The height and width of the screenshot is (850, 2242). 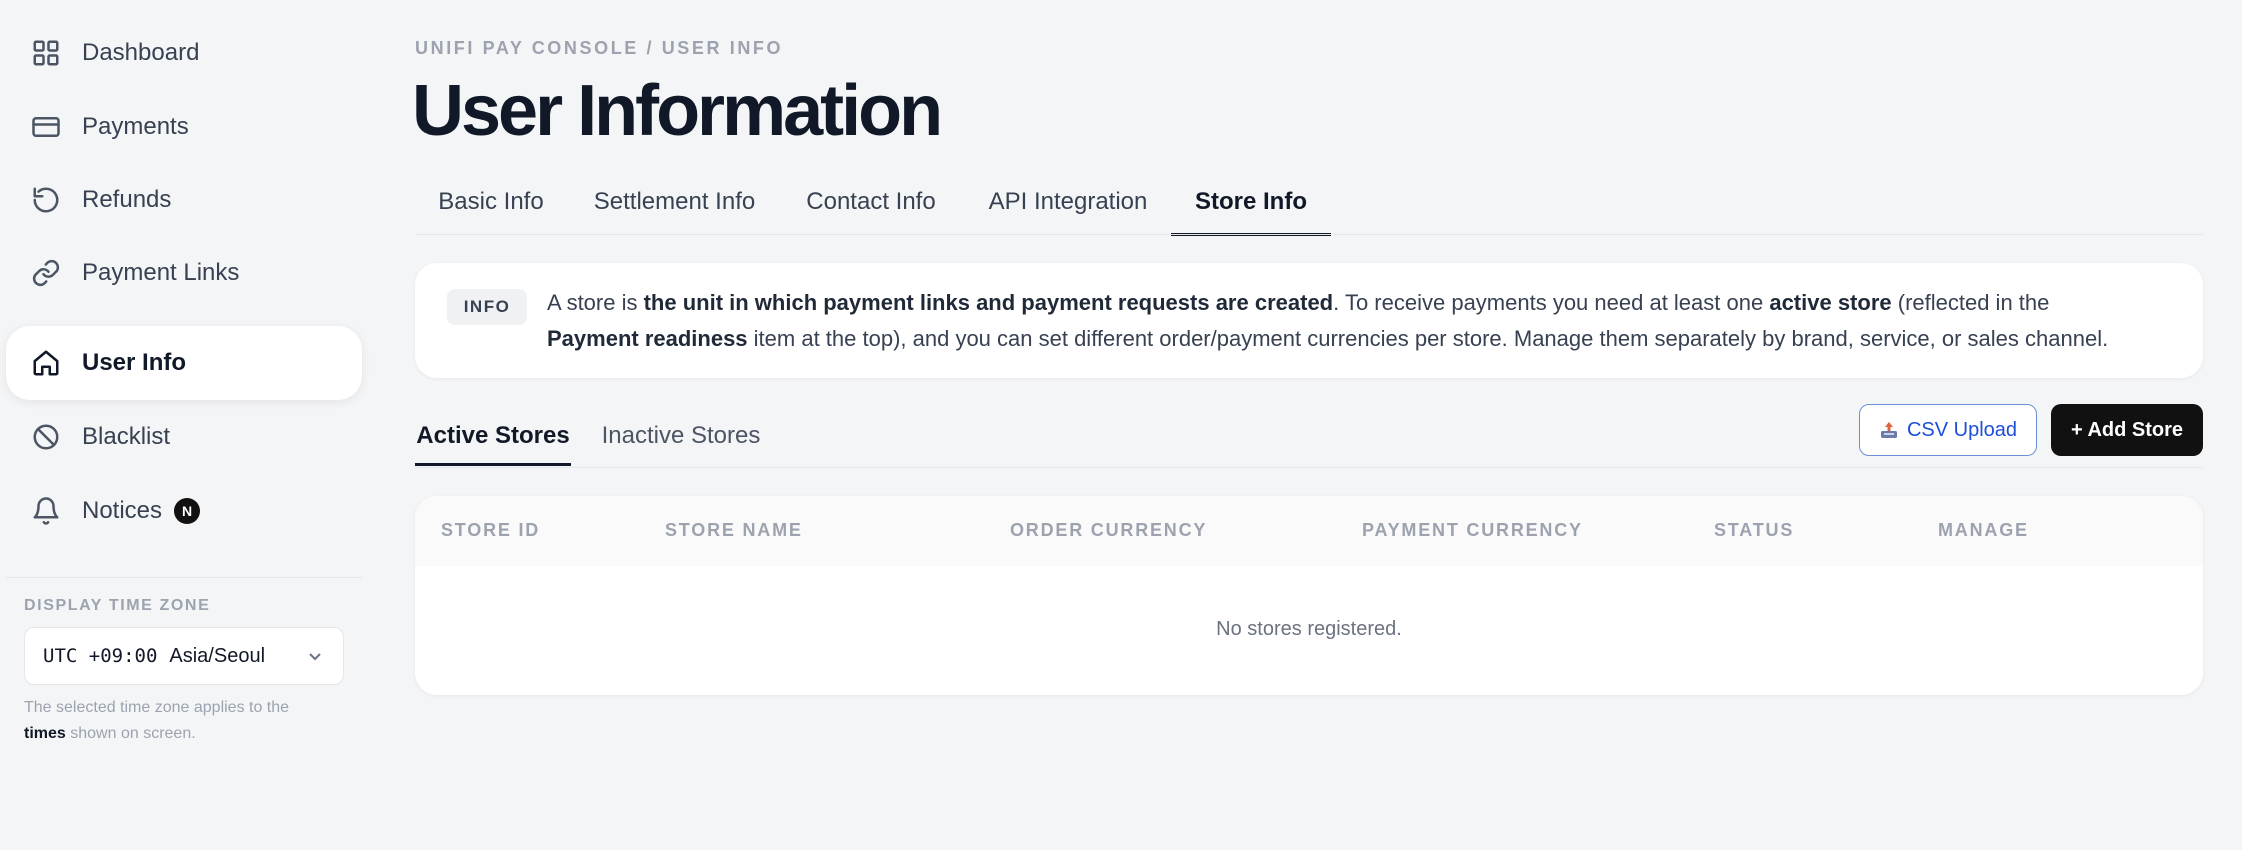 What do you see at coordinates (1251, 209) in the screenshot?
I see `tab-store-info: Store Info` at bounding box center [1251, 209].